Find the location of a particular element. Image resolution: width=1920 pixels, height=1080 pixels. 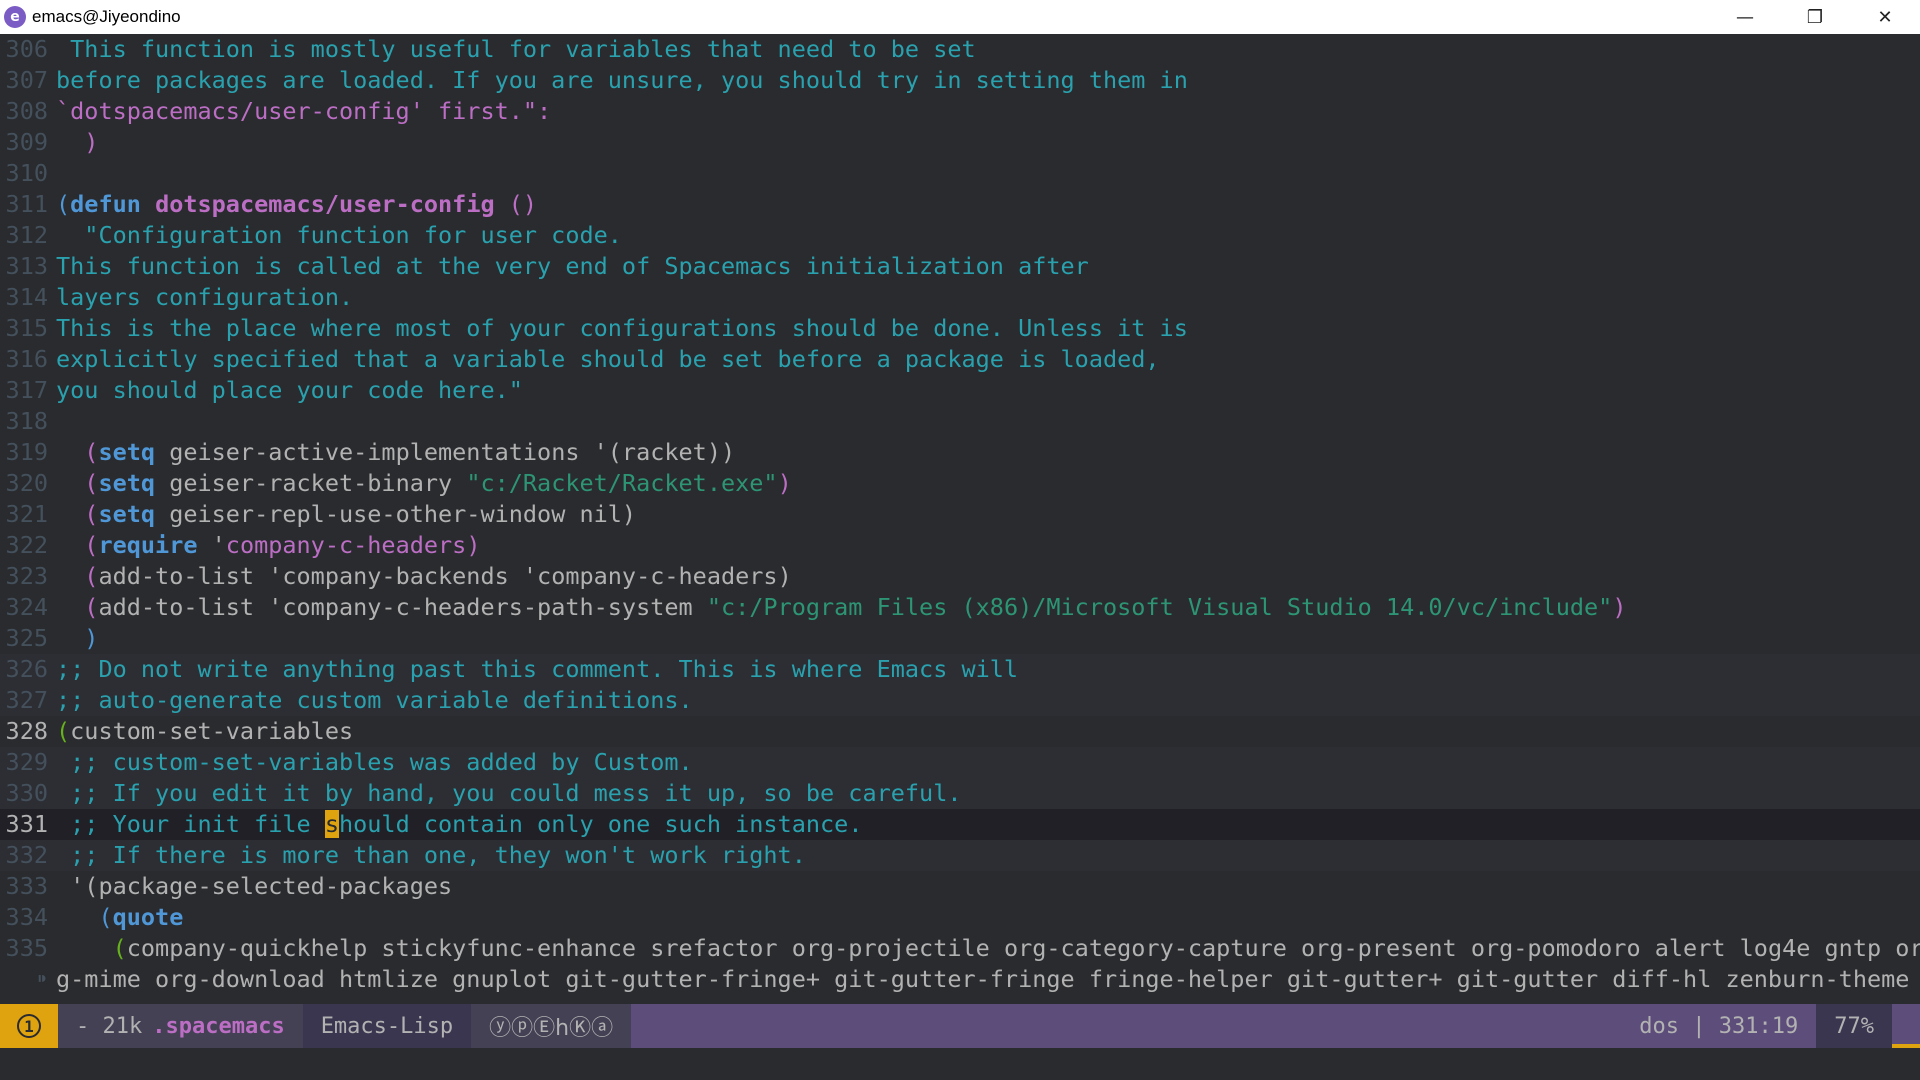

line-number: 311 is located at coordinates (26, 204).